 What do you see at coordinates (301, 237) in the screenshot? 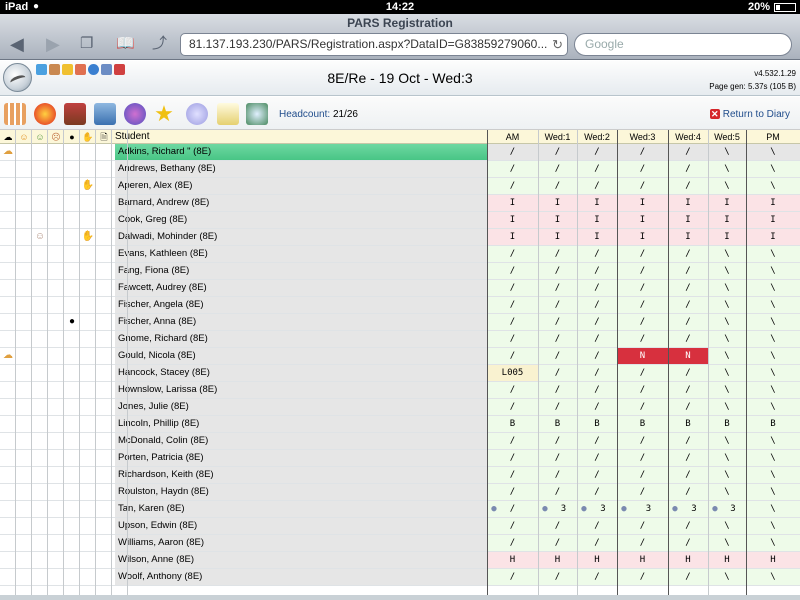
I see `student-name: Dalwadi, Mohinder (8E)` at bounding box center [301, 237].